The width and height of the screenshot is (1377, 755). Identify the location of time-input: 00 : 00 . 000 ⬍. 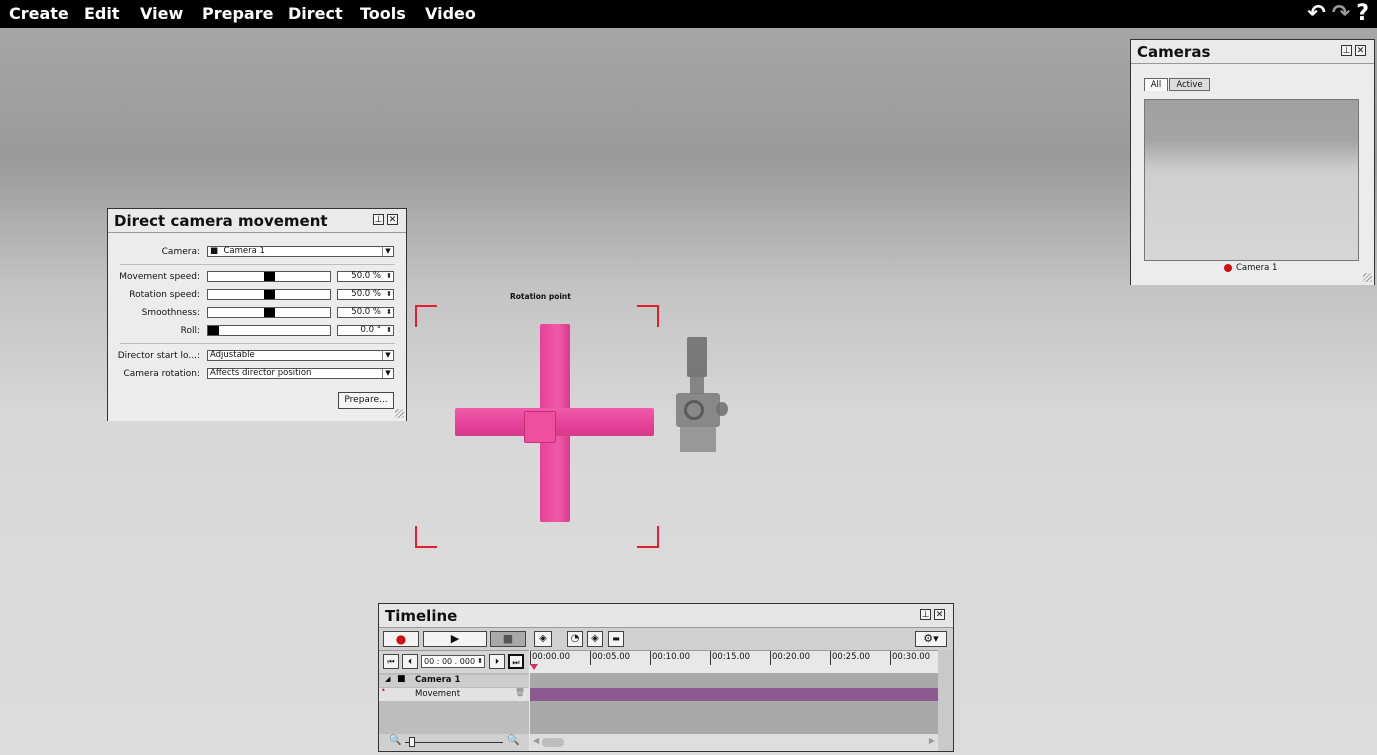
(453, 661).